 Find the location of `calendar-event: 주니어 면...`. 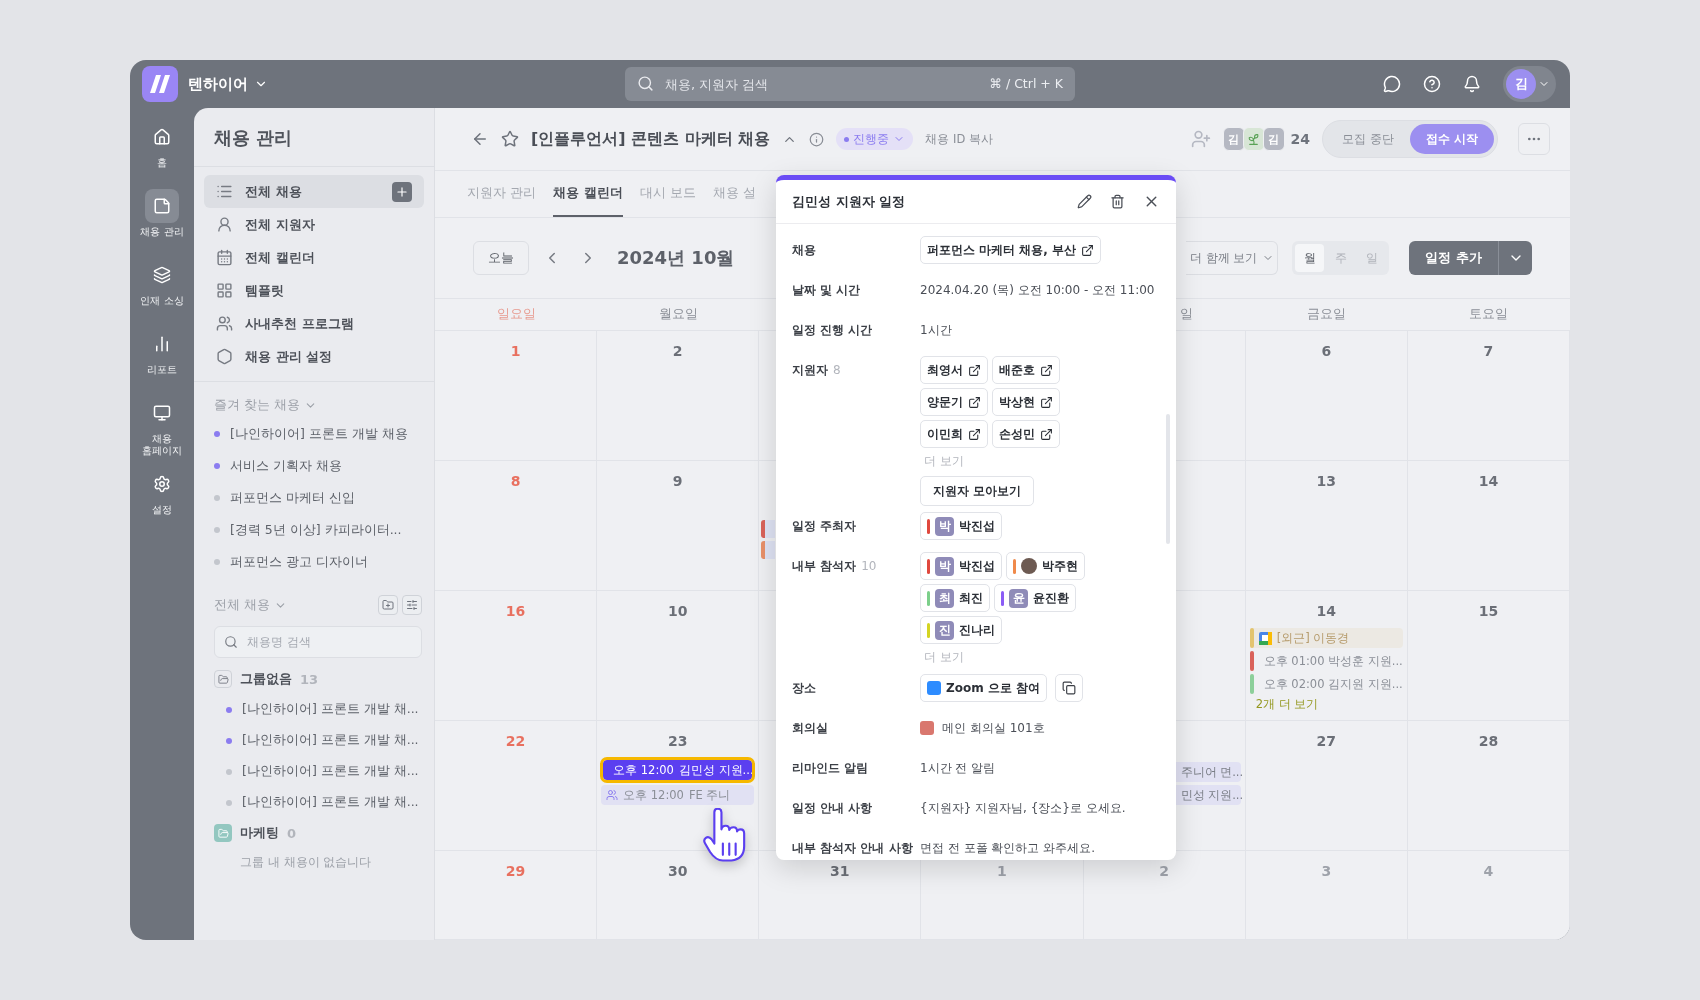

calendar-event: 주니어 면... is located at coordinates (1208, 772).